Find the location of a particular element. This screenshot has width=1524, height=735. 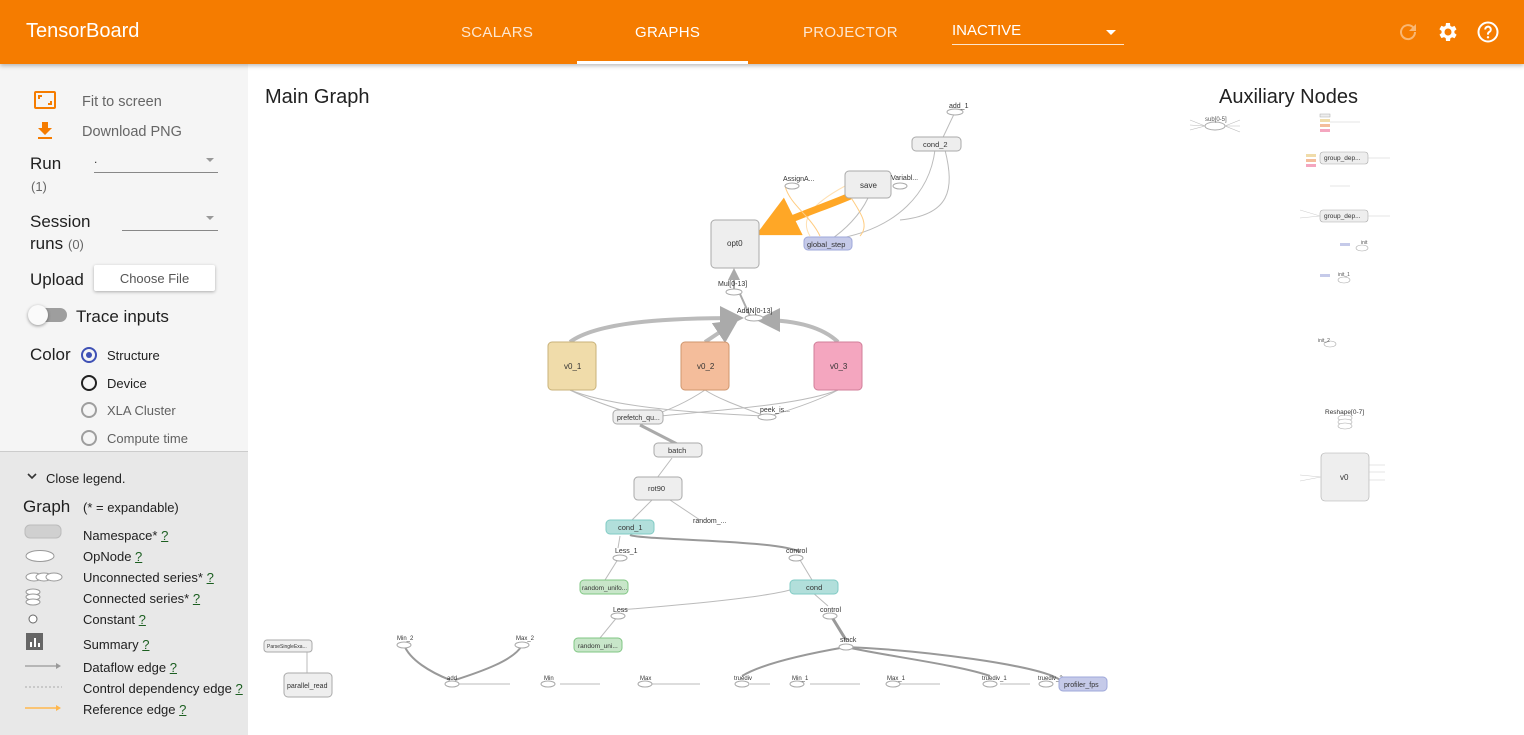

node-cond-1: cond_1 is located at coordinates (630, 527).